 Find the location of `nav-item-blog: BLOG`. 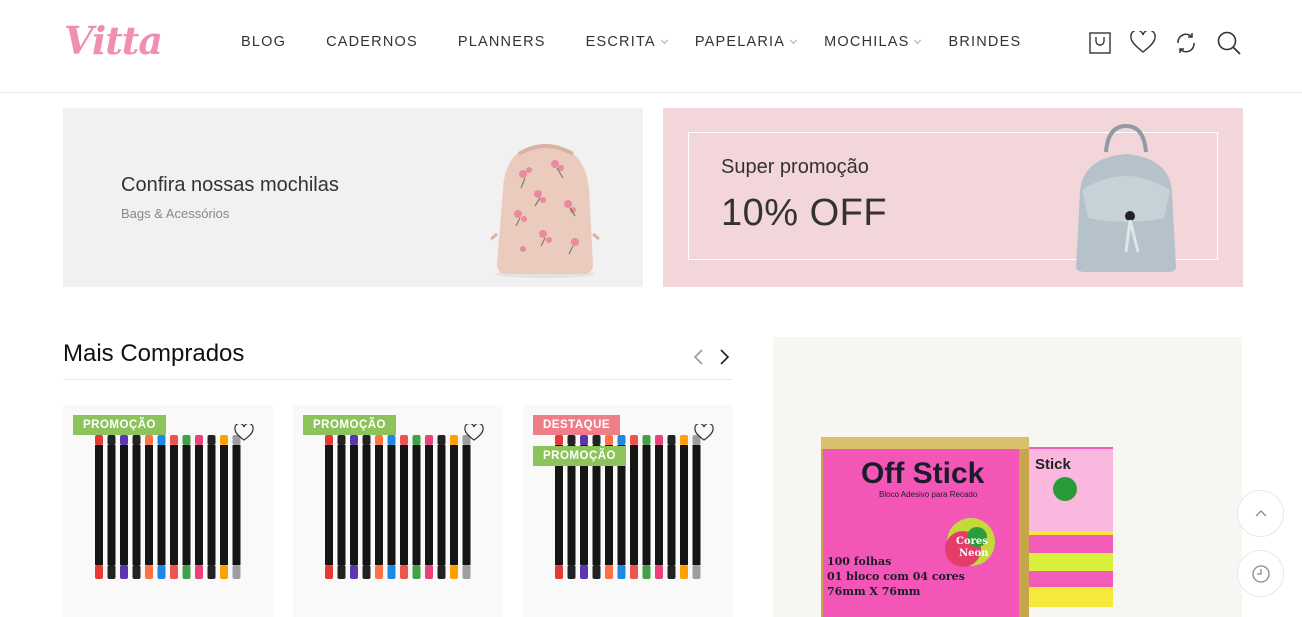

nav-item-blog: BLOG is located at coordinates (263, 42).